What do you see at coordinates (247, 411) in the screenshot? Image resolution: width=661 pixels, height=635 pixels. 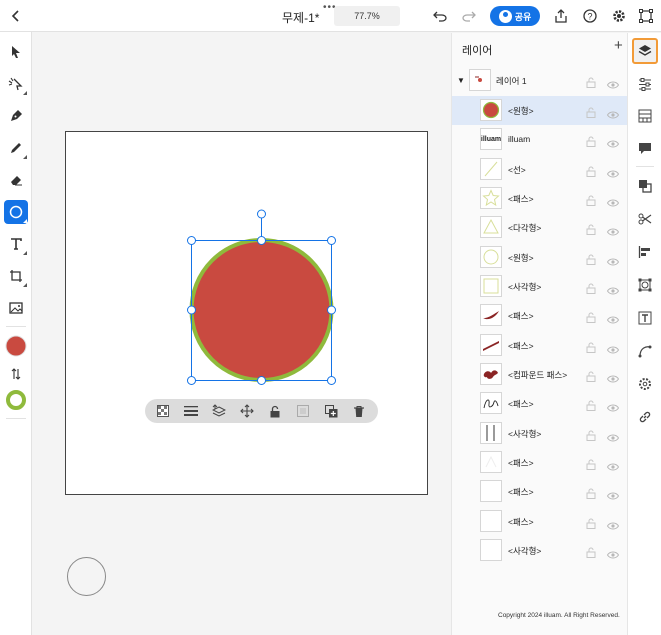 I see `move-icon` at bounding box center [247, 411].